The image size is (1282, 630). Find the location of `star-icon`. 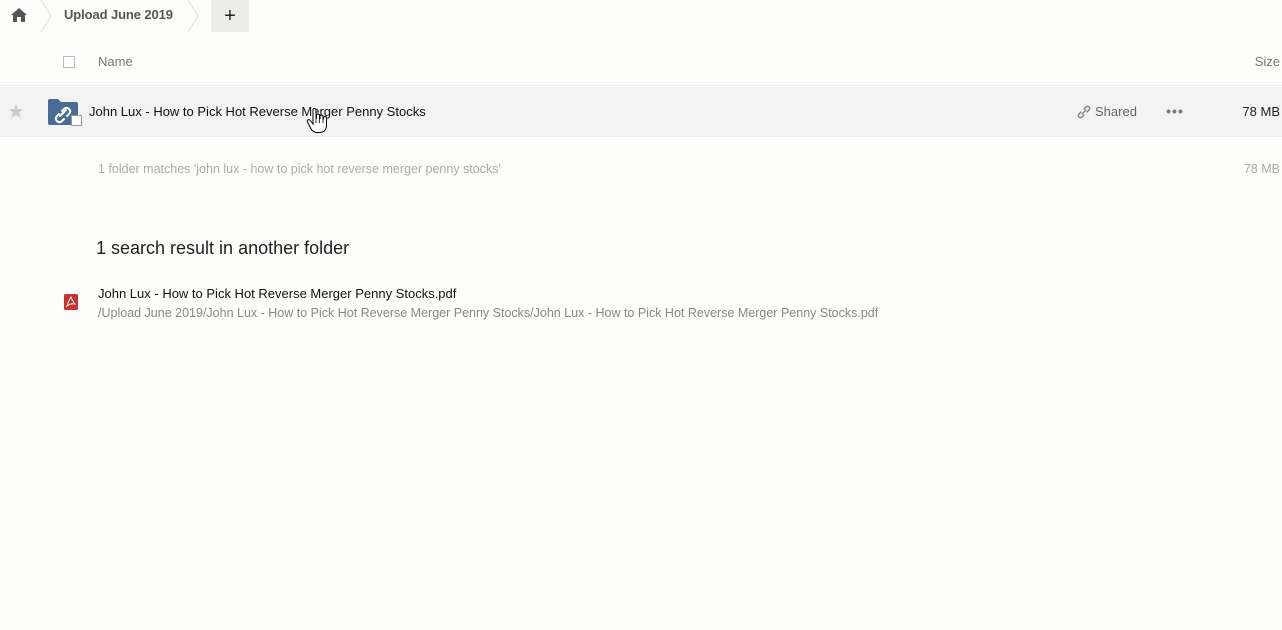

star-icon is located at coordinates (16, 111).